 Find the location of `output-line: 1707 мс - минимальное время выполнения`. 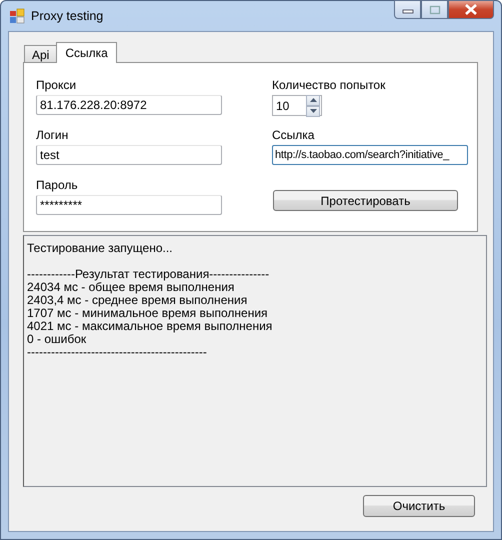

output-line: 1707 мс - минимальное время выполнения is located at coordinates (147, 313).